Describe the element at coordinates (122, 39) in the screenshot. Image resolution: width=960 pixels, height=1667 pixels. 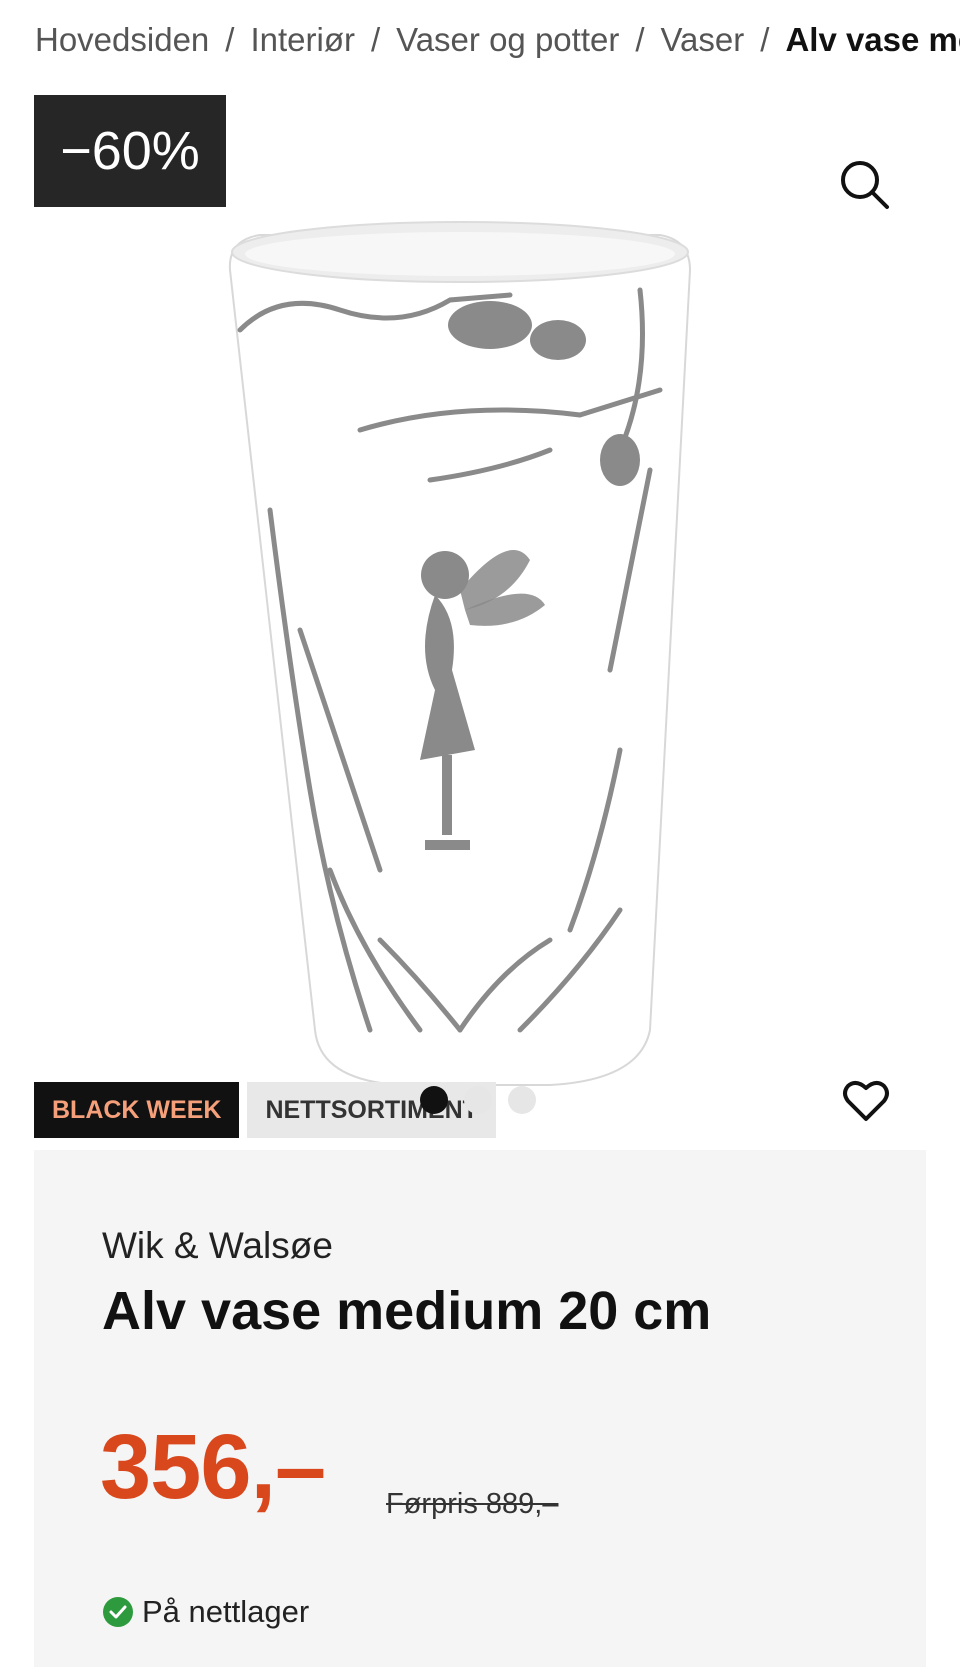
I see `breadcrumb-home: Hovedsiden` at that location.